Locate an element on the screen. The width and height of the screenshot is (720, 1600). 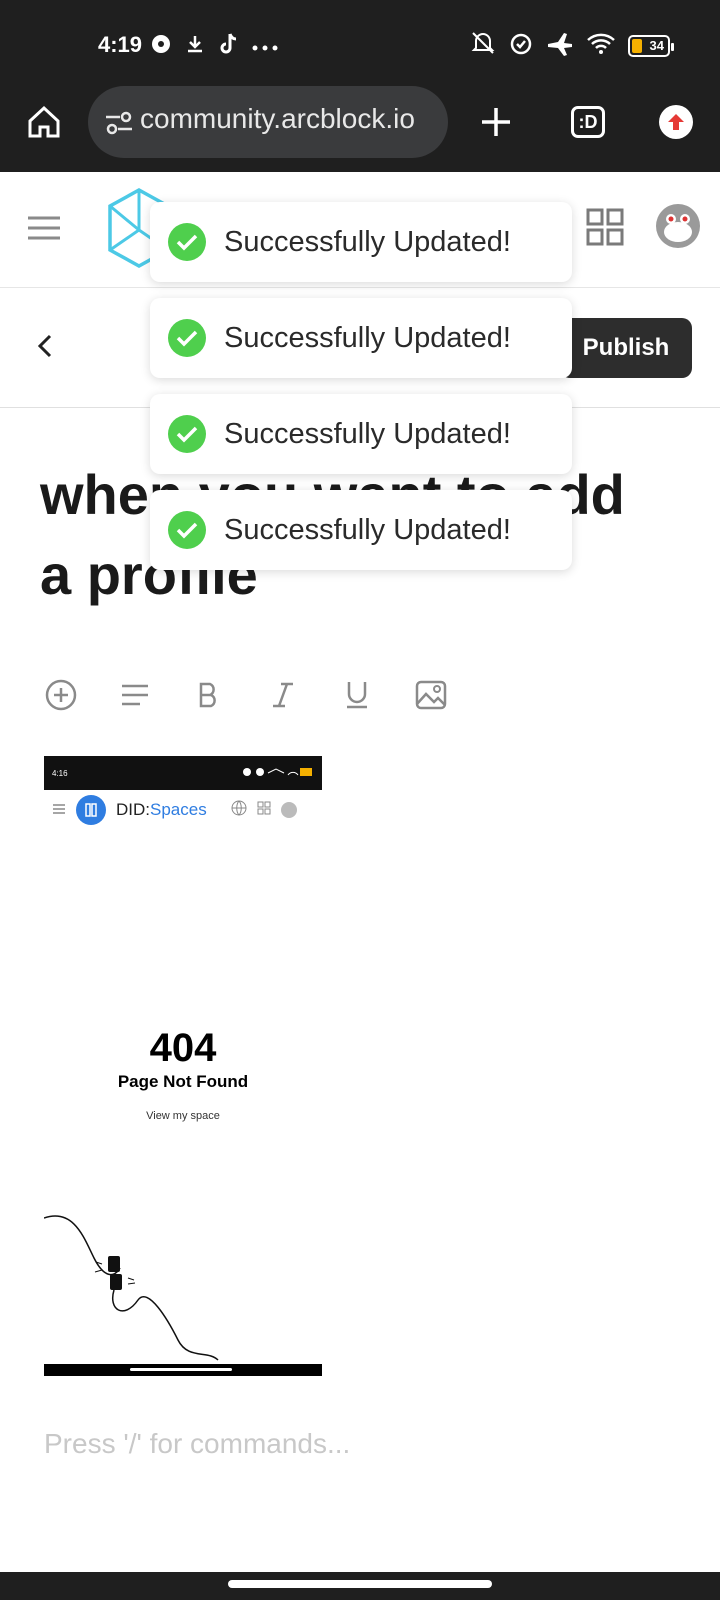
soccer-ball-icon is located at coordinates (161, 46).